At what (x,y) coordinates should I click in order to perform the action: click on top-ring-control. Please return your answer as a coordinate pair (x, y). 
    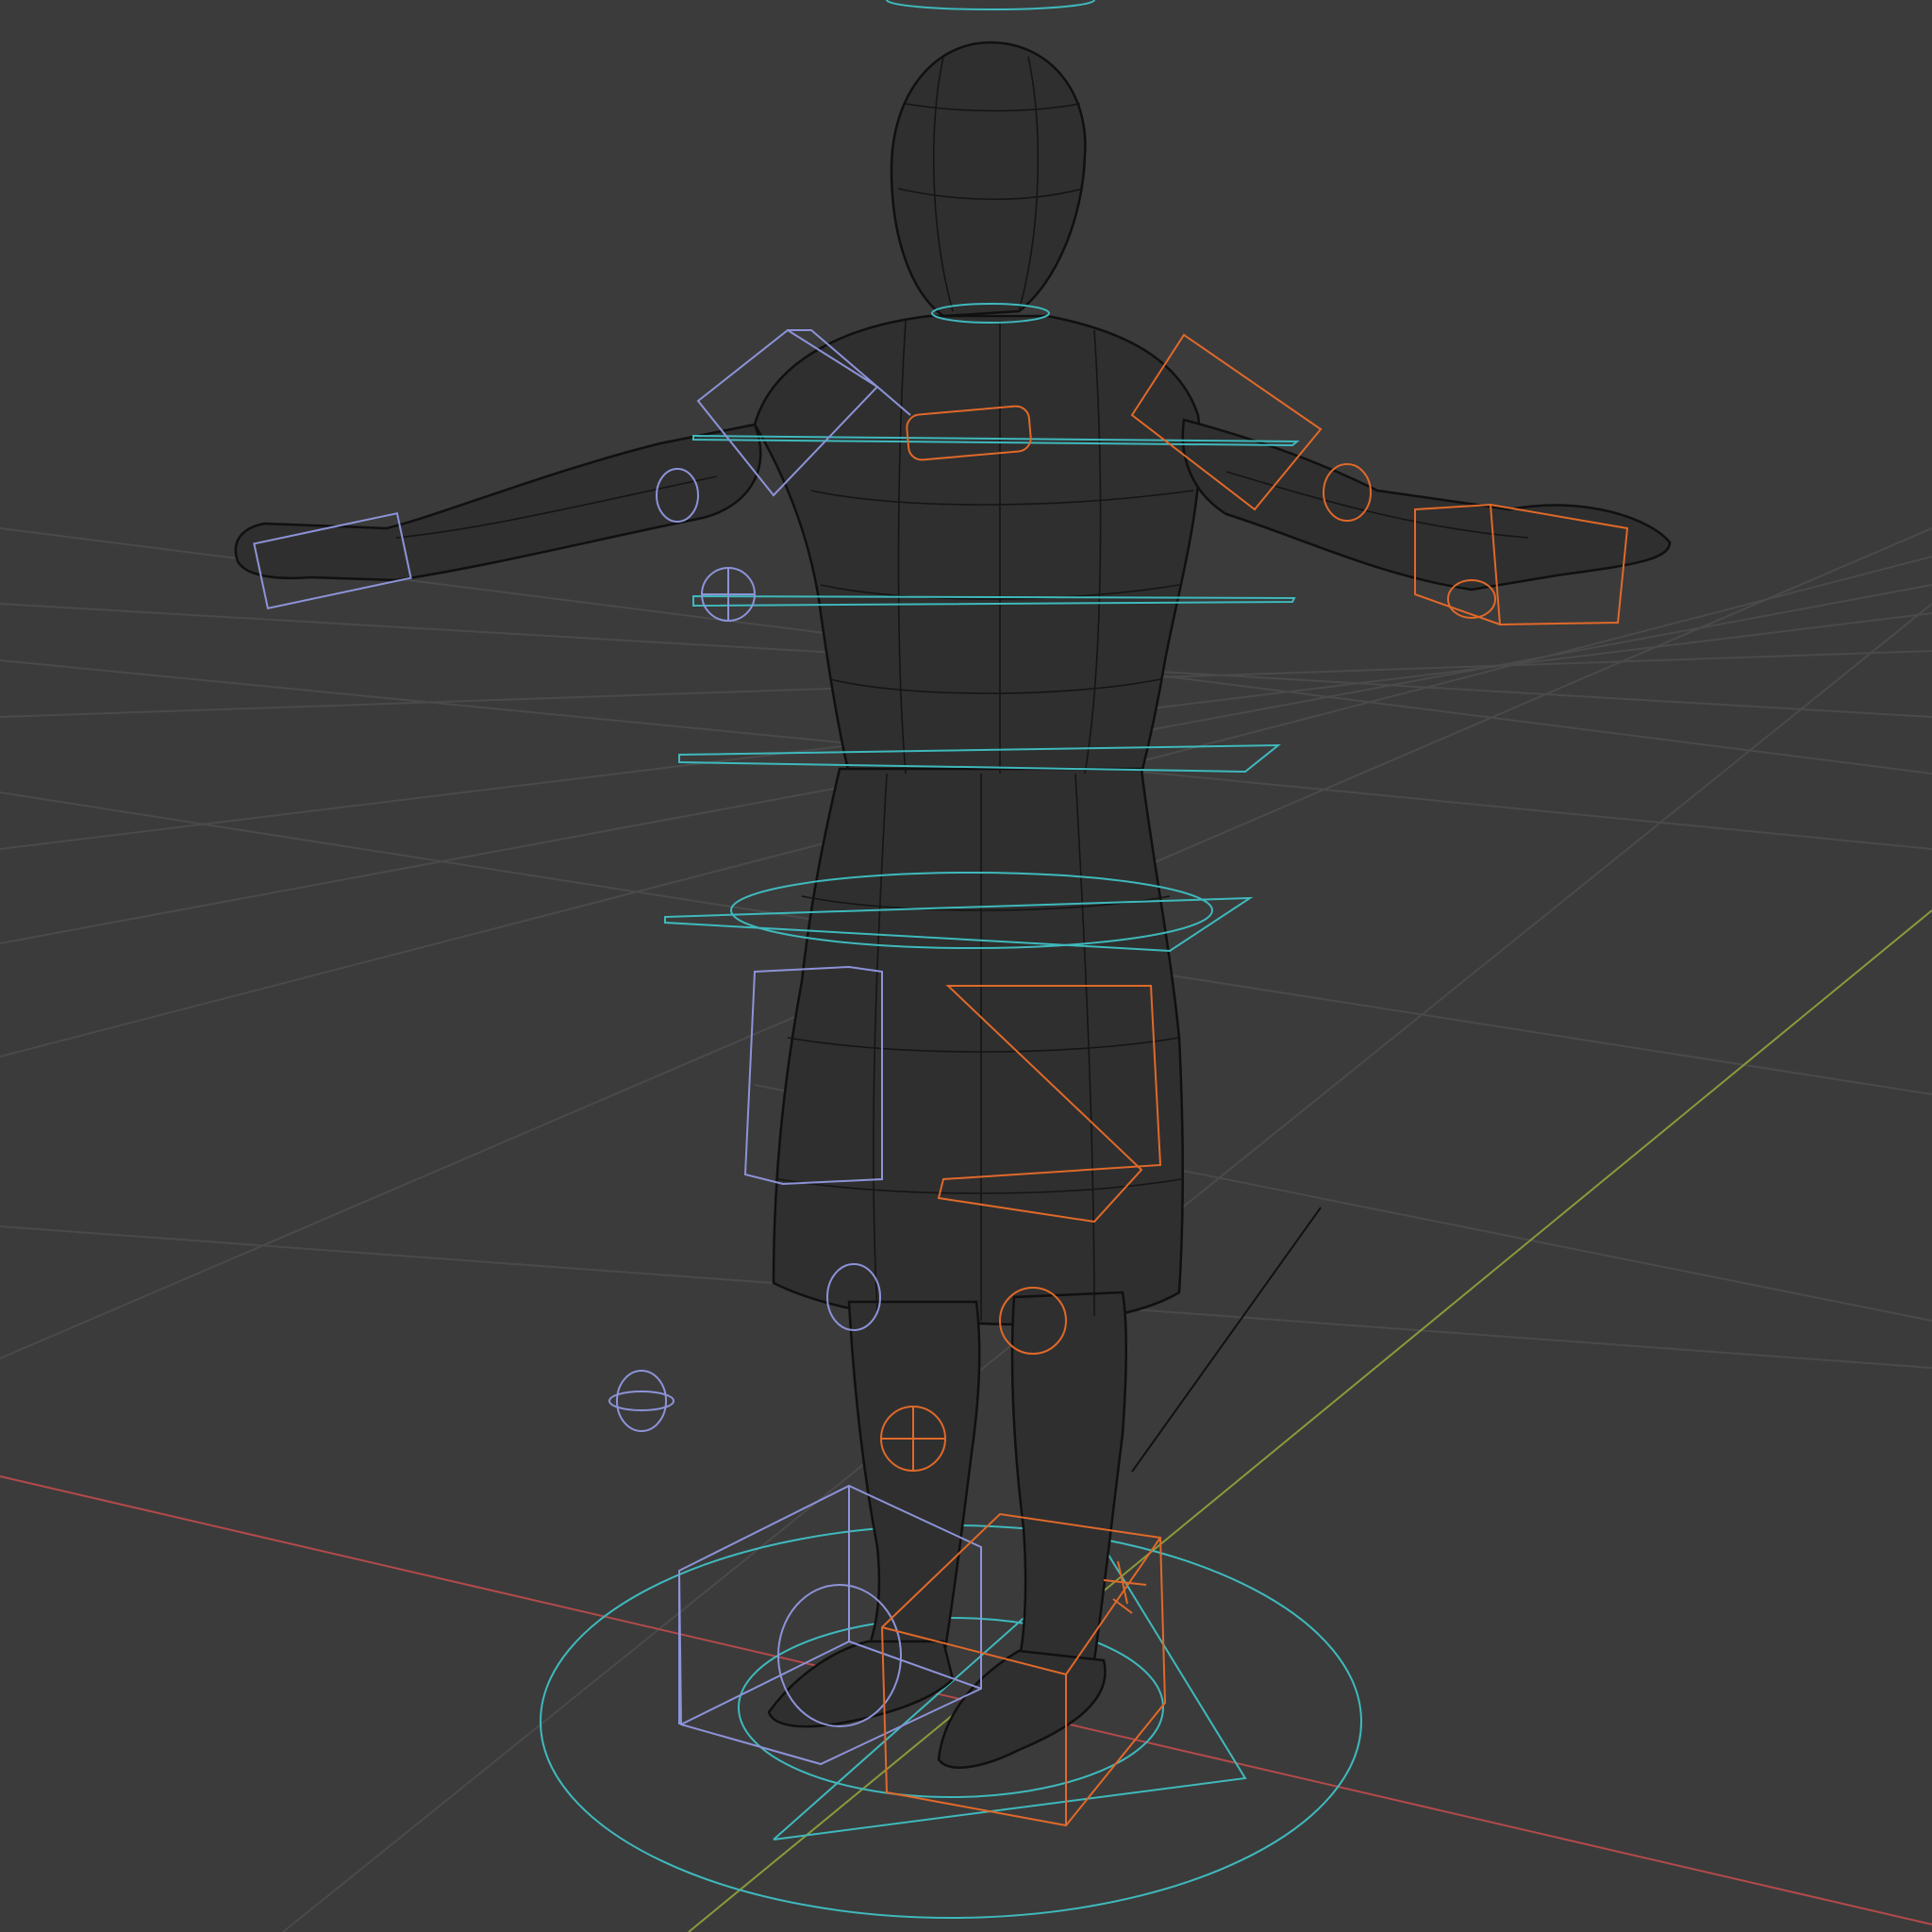
    Looking at the image, I should click on (991, 5).